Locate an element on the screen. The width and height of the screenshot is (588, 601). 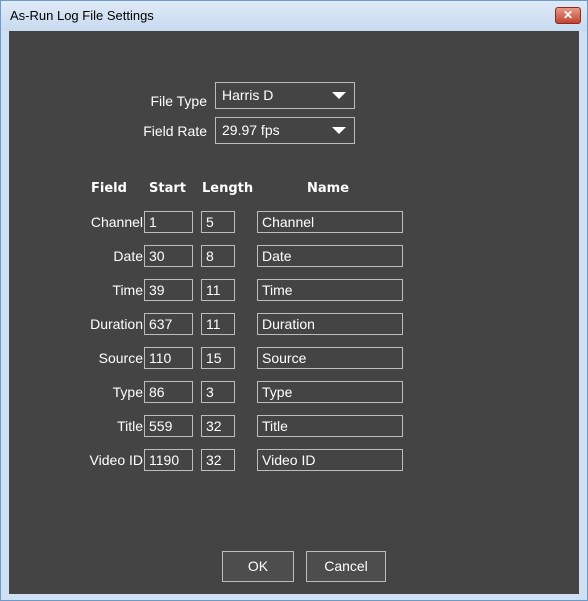
length-field: 8 is located at coordinates (218, 256).